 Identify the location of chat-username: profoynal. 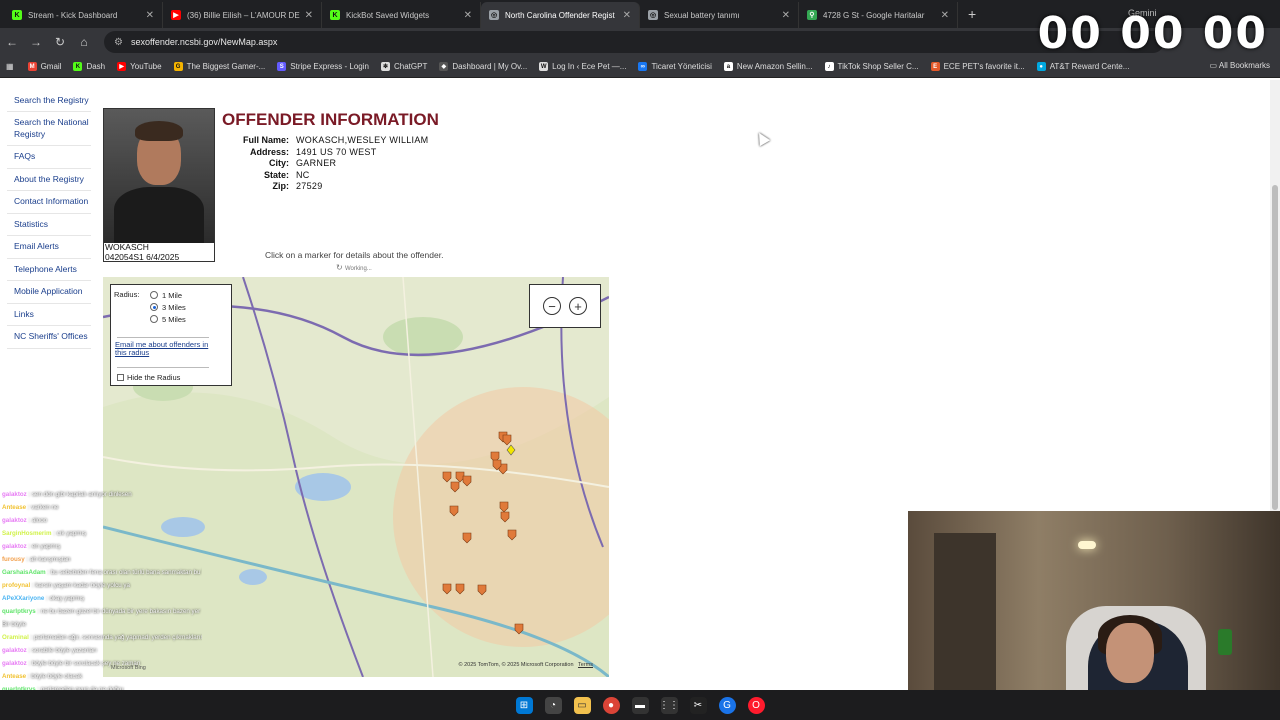
(16, 585).